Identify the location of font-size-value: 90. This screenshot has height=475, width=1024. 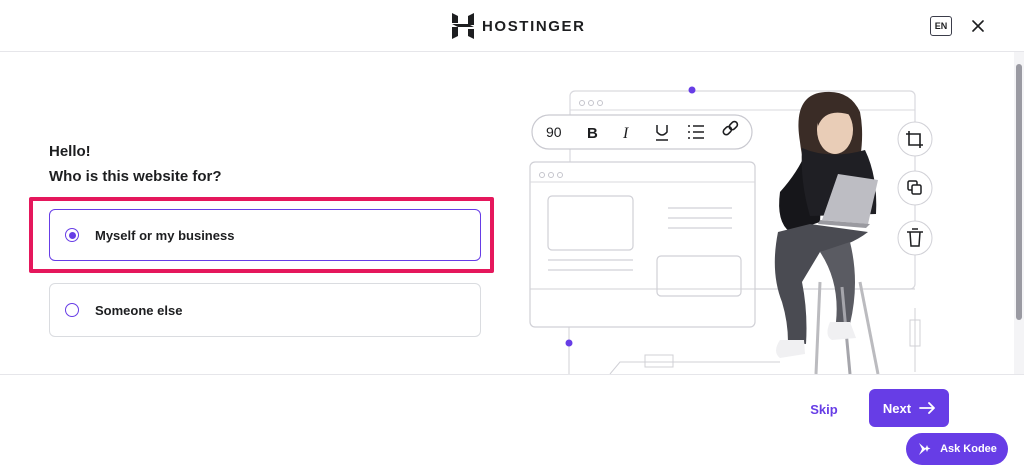
(554, 132).